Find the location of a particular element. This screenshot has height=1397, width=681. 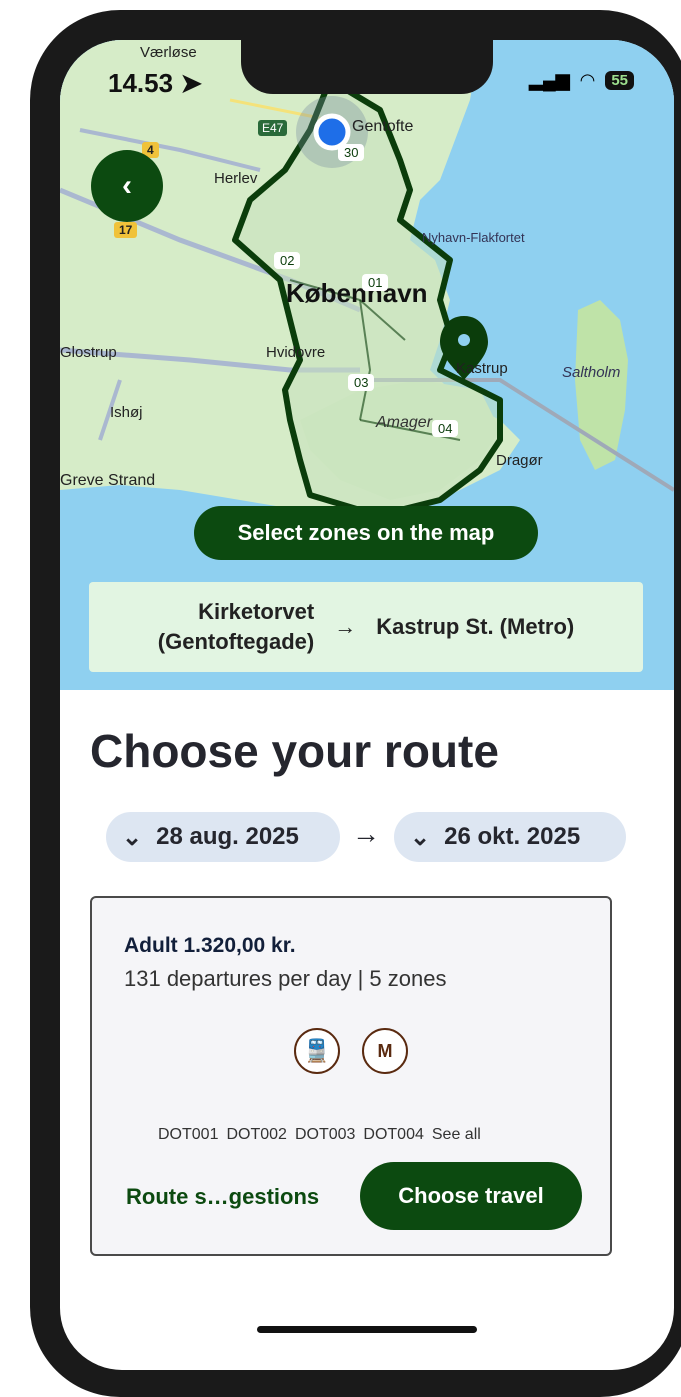

city-label: København is located at coordinates (357, 293).